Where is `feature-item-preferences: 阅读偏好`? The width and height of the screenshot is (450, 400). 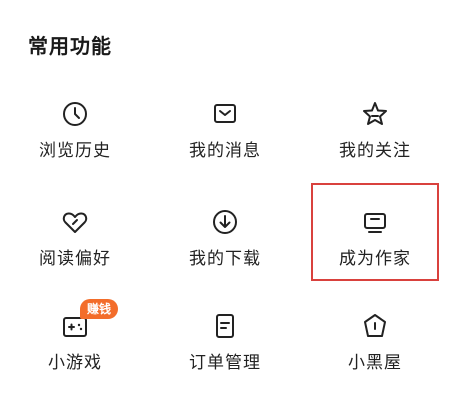
feature-item-preferences: 阅读偏好 is located at coordinates (75, 246).